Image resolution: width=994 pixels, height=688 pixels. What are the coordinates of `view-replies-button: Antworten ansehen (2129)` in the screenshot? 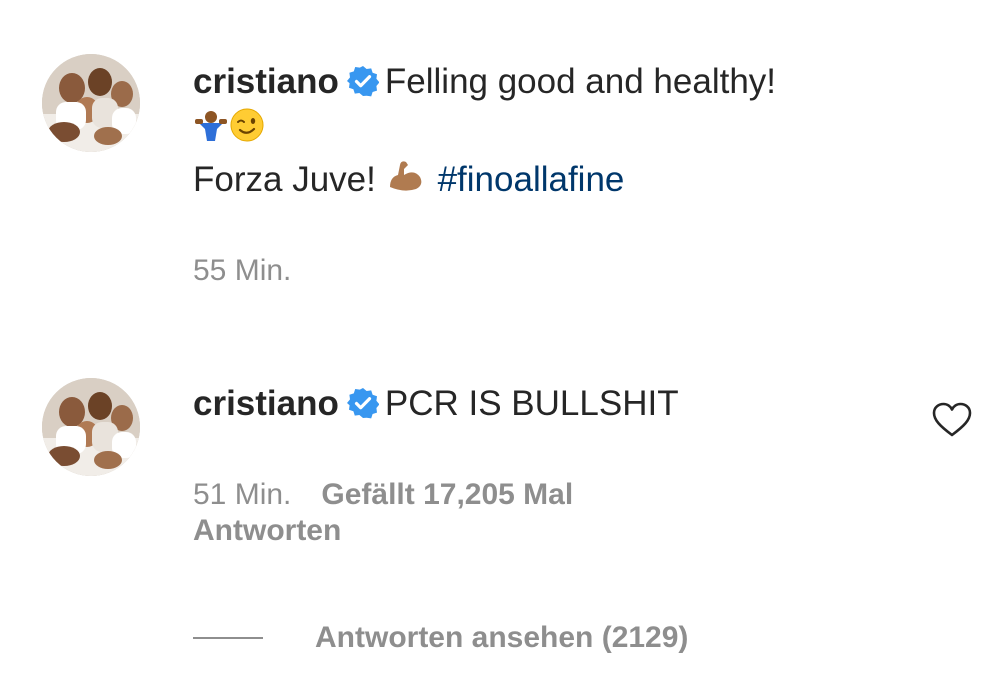 It's located at (440, 638).